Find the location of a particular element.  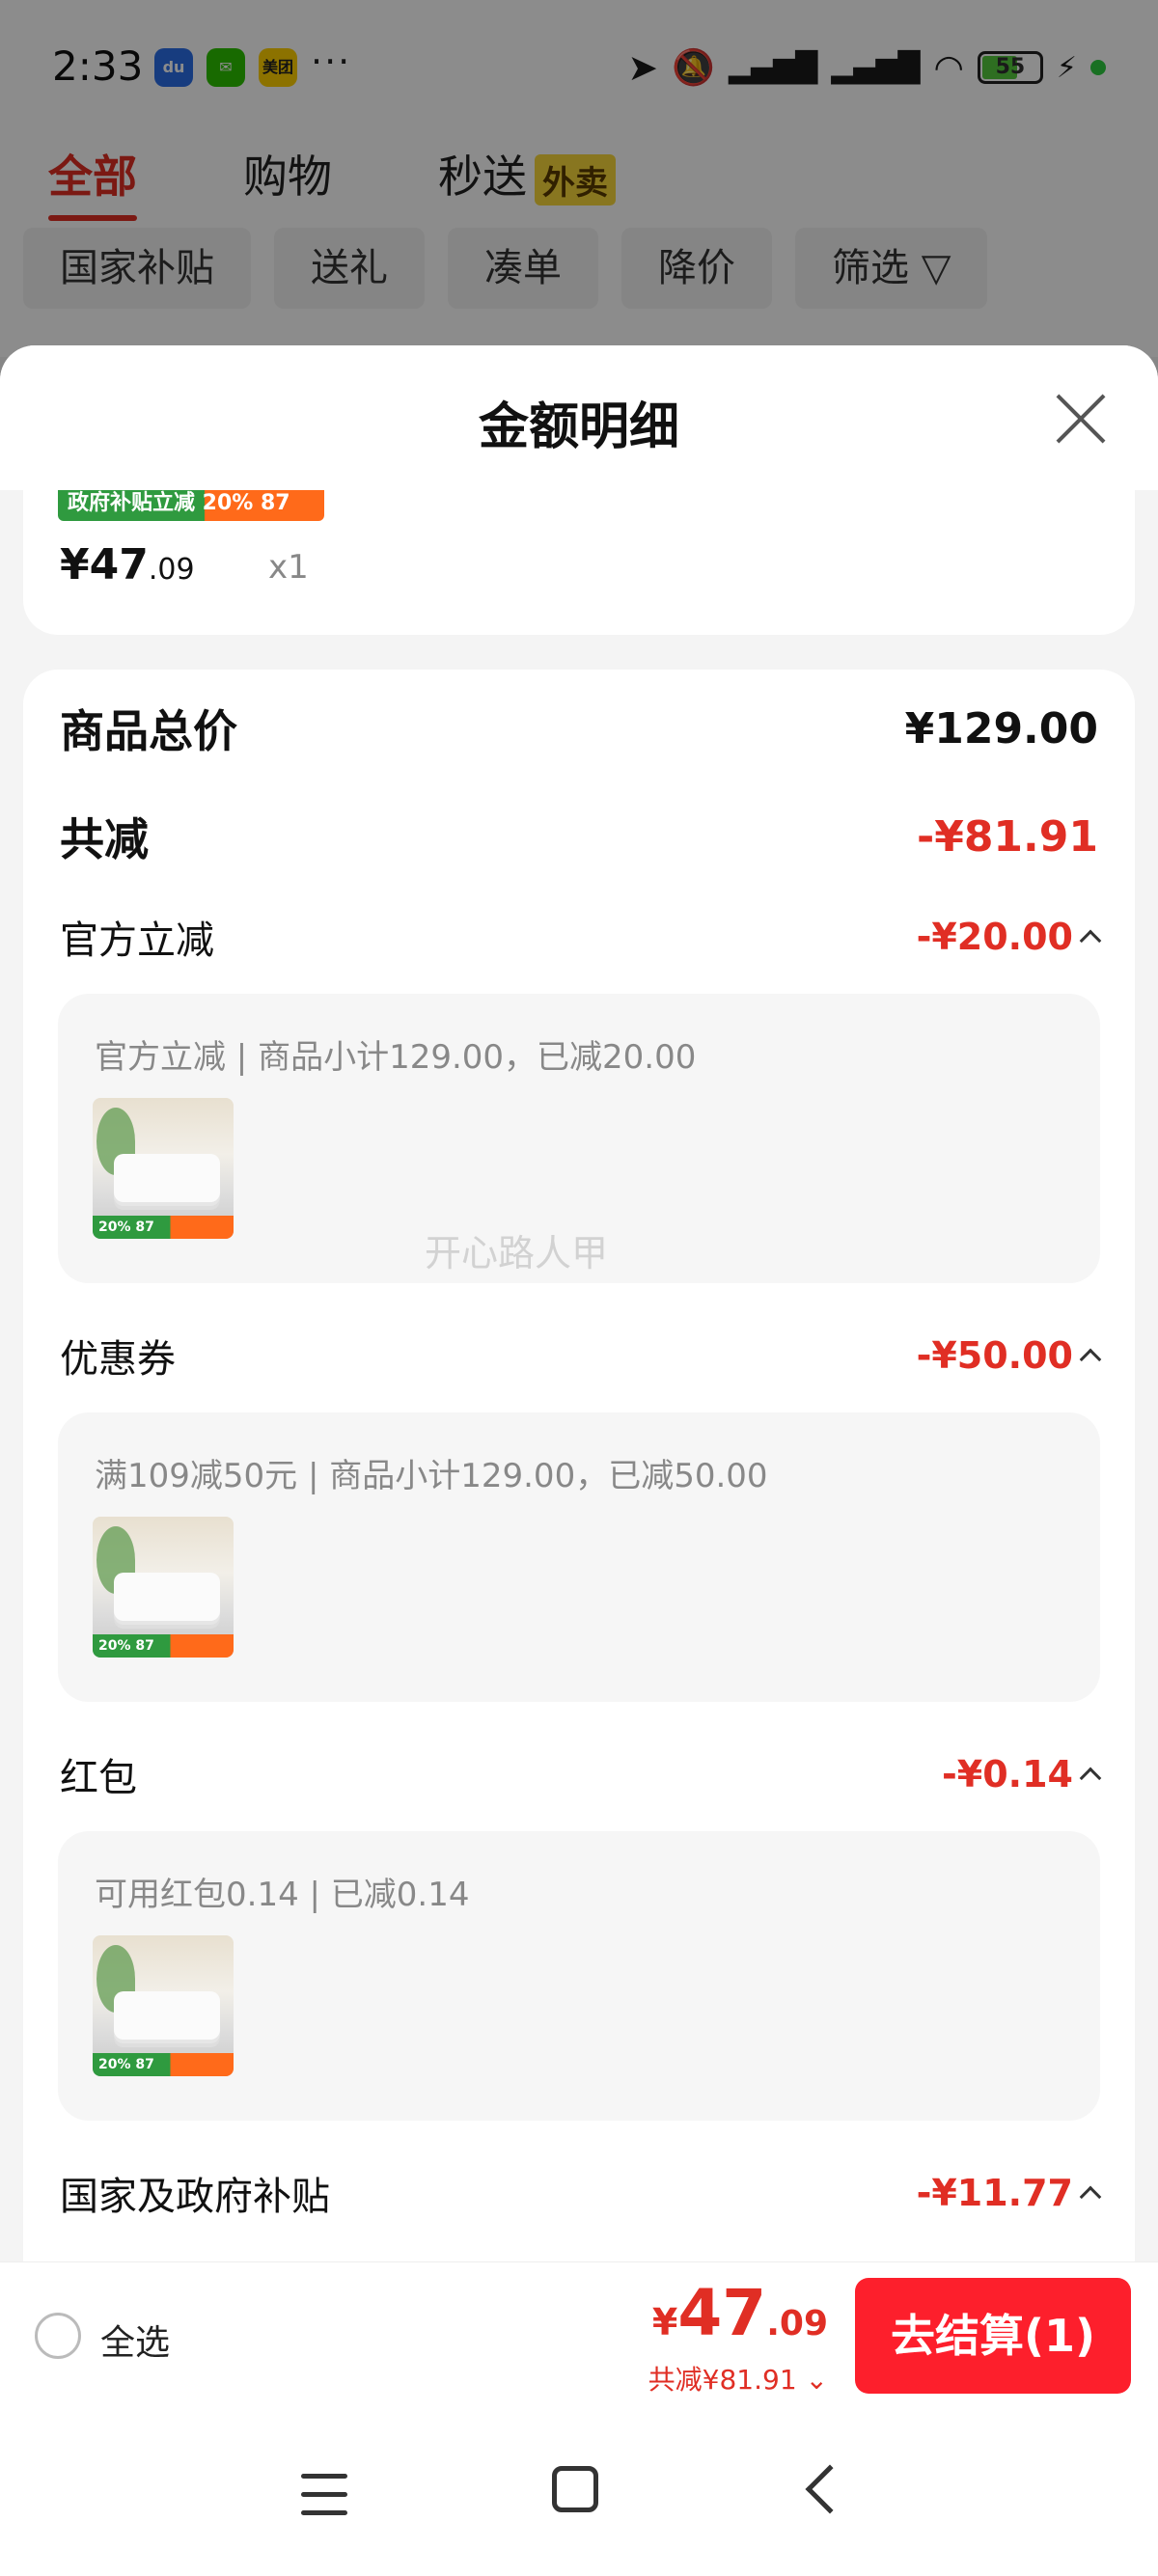

saved-label: 共减 is located at coordinates (104, 839).